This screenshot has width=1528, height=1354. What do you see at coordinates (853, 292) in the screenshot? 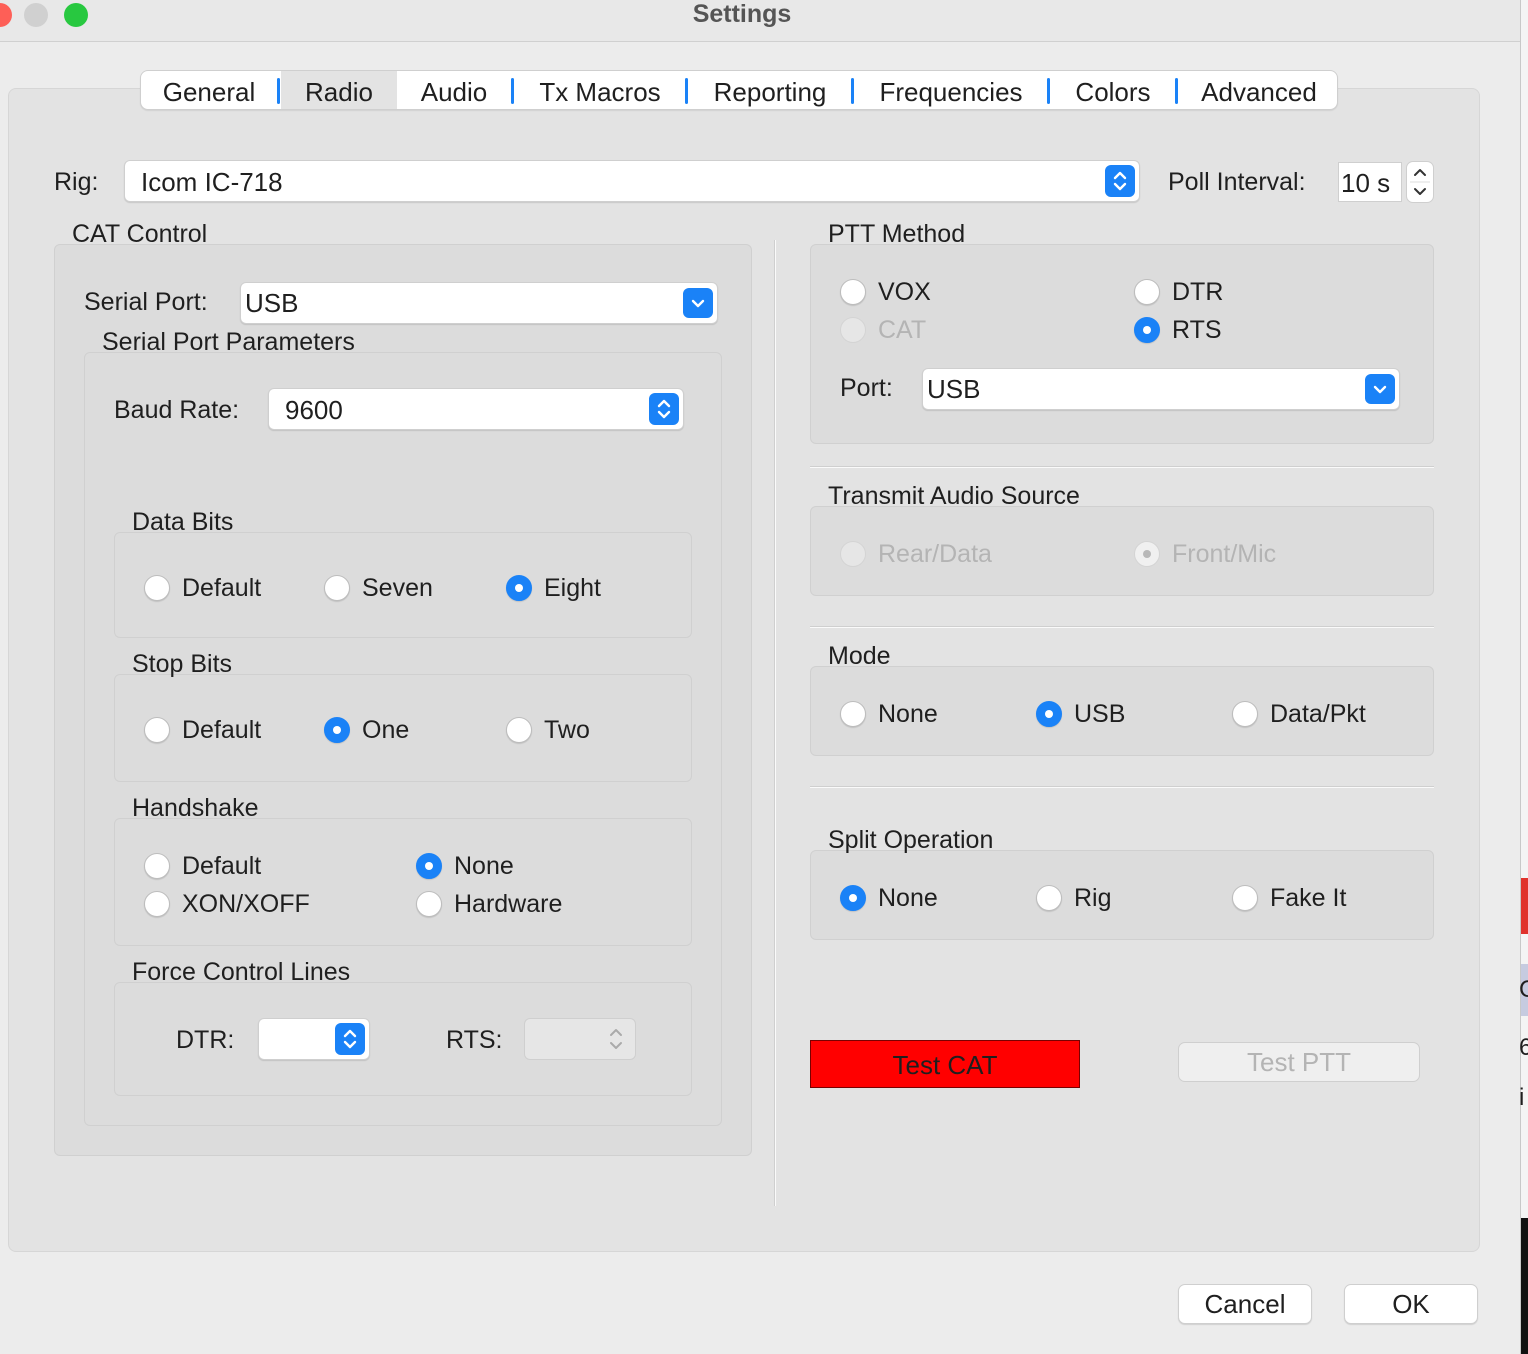
I see `ptt-vox-radio` at bounding box center [853, 292].